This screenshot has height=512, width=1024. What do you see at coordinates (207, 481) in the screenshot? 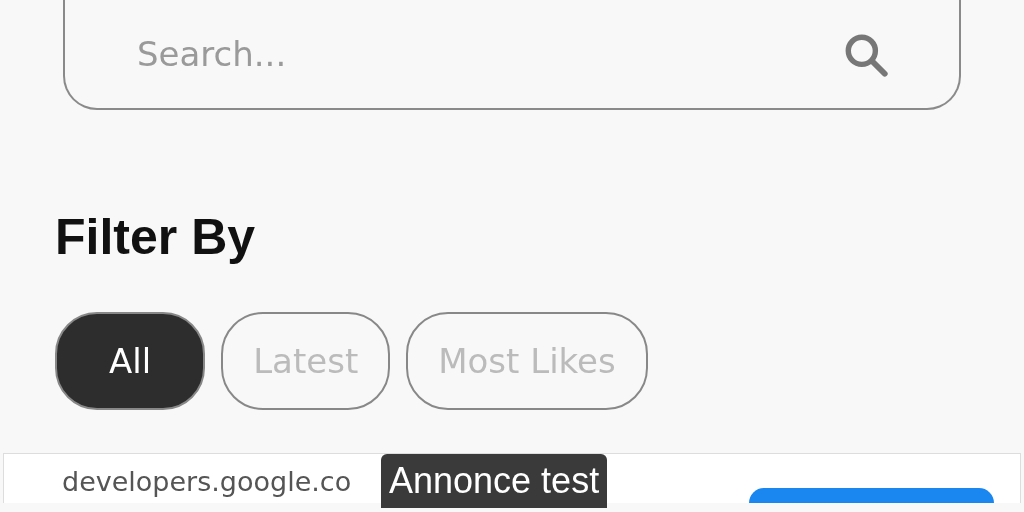
I see `ad-url: developers.google.co` at bounding box center [207, 481].